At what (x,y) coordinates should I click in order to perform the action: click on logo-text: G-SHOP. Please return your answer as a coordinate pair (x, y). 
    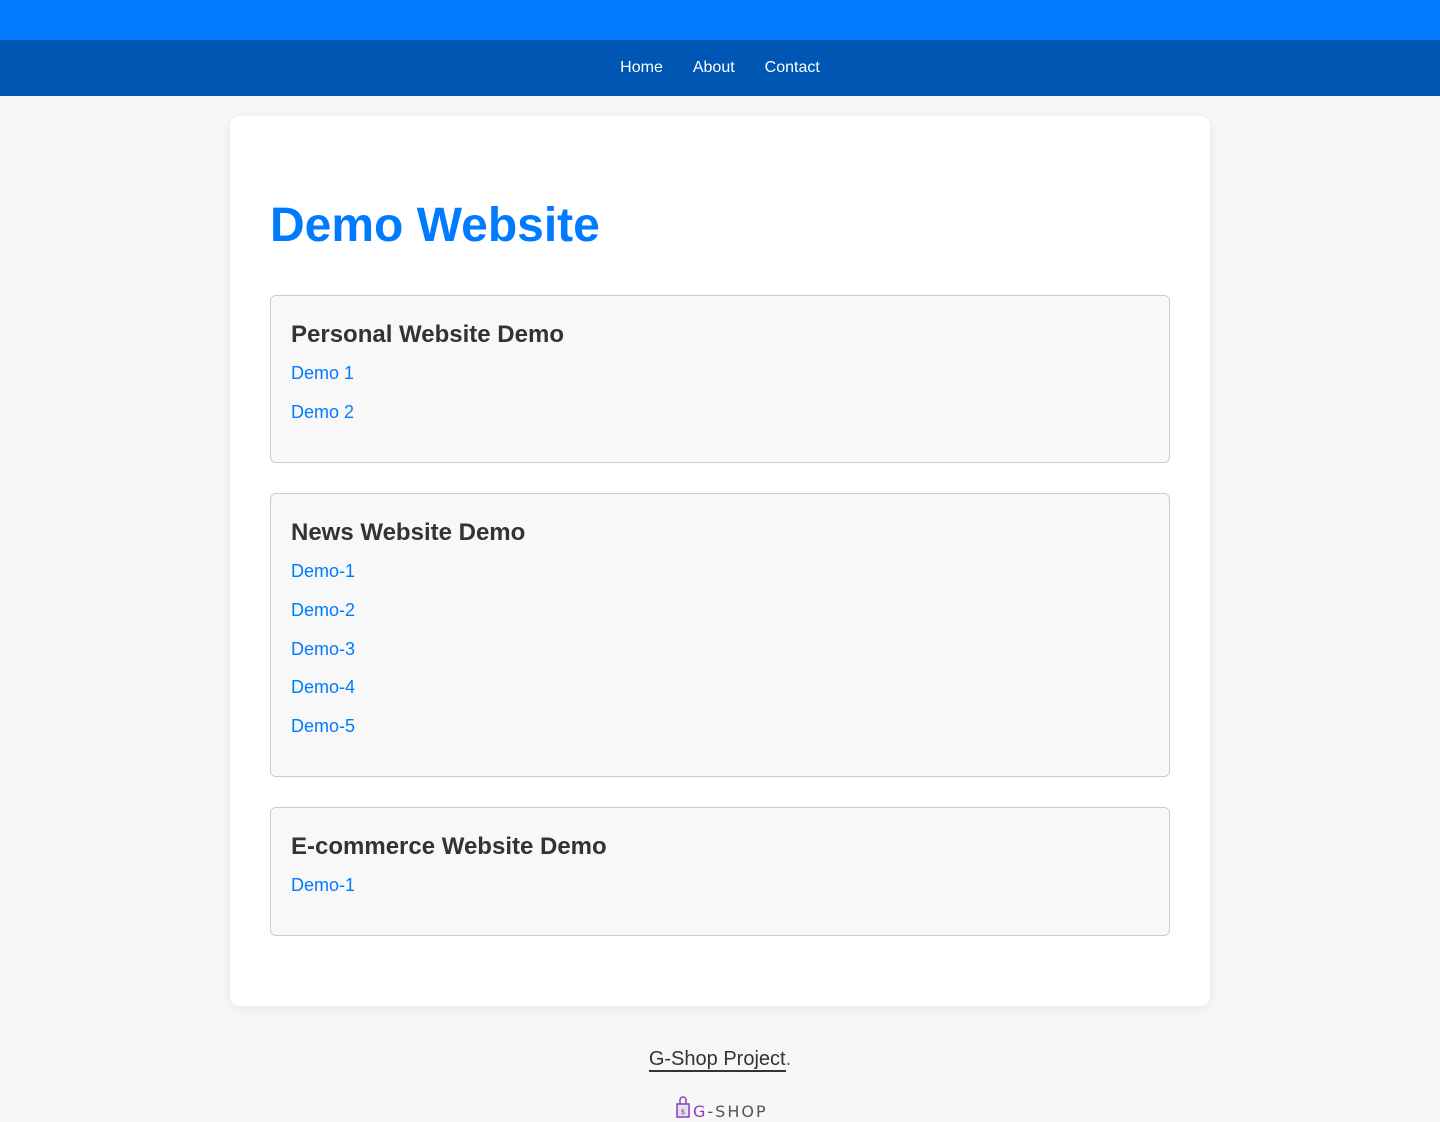
    Looking at the image, I should click on (730, 1111).